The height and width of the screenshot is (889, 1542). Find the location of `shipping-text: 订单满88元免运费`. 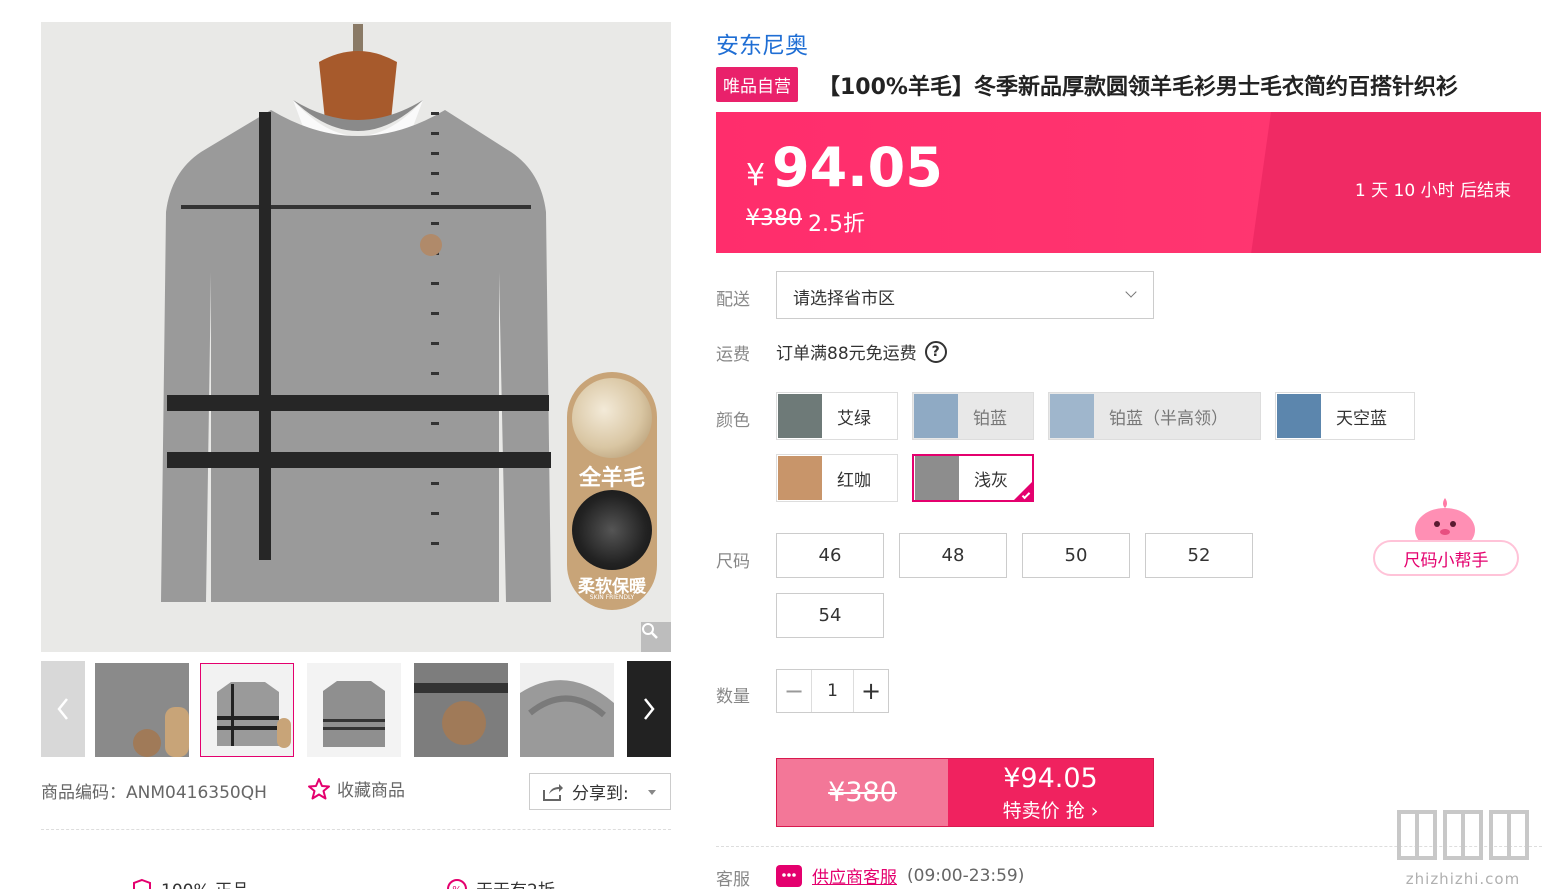

shipping-text: 订单满88元免运费 is located at coordinates (846, 354).